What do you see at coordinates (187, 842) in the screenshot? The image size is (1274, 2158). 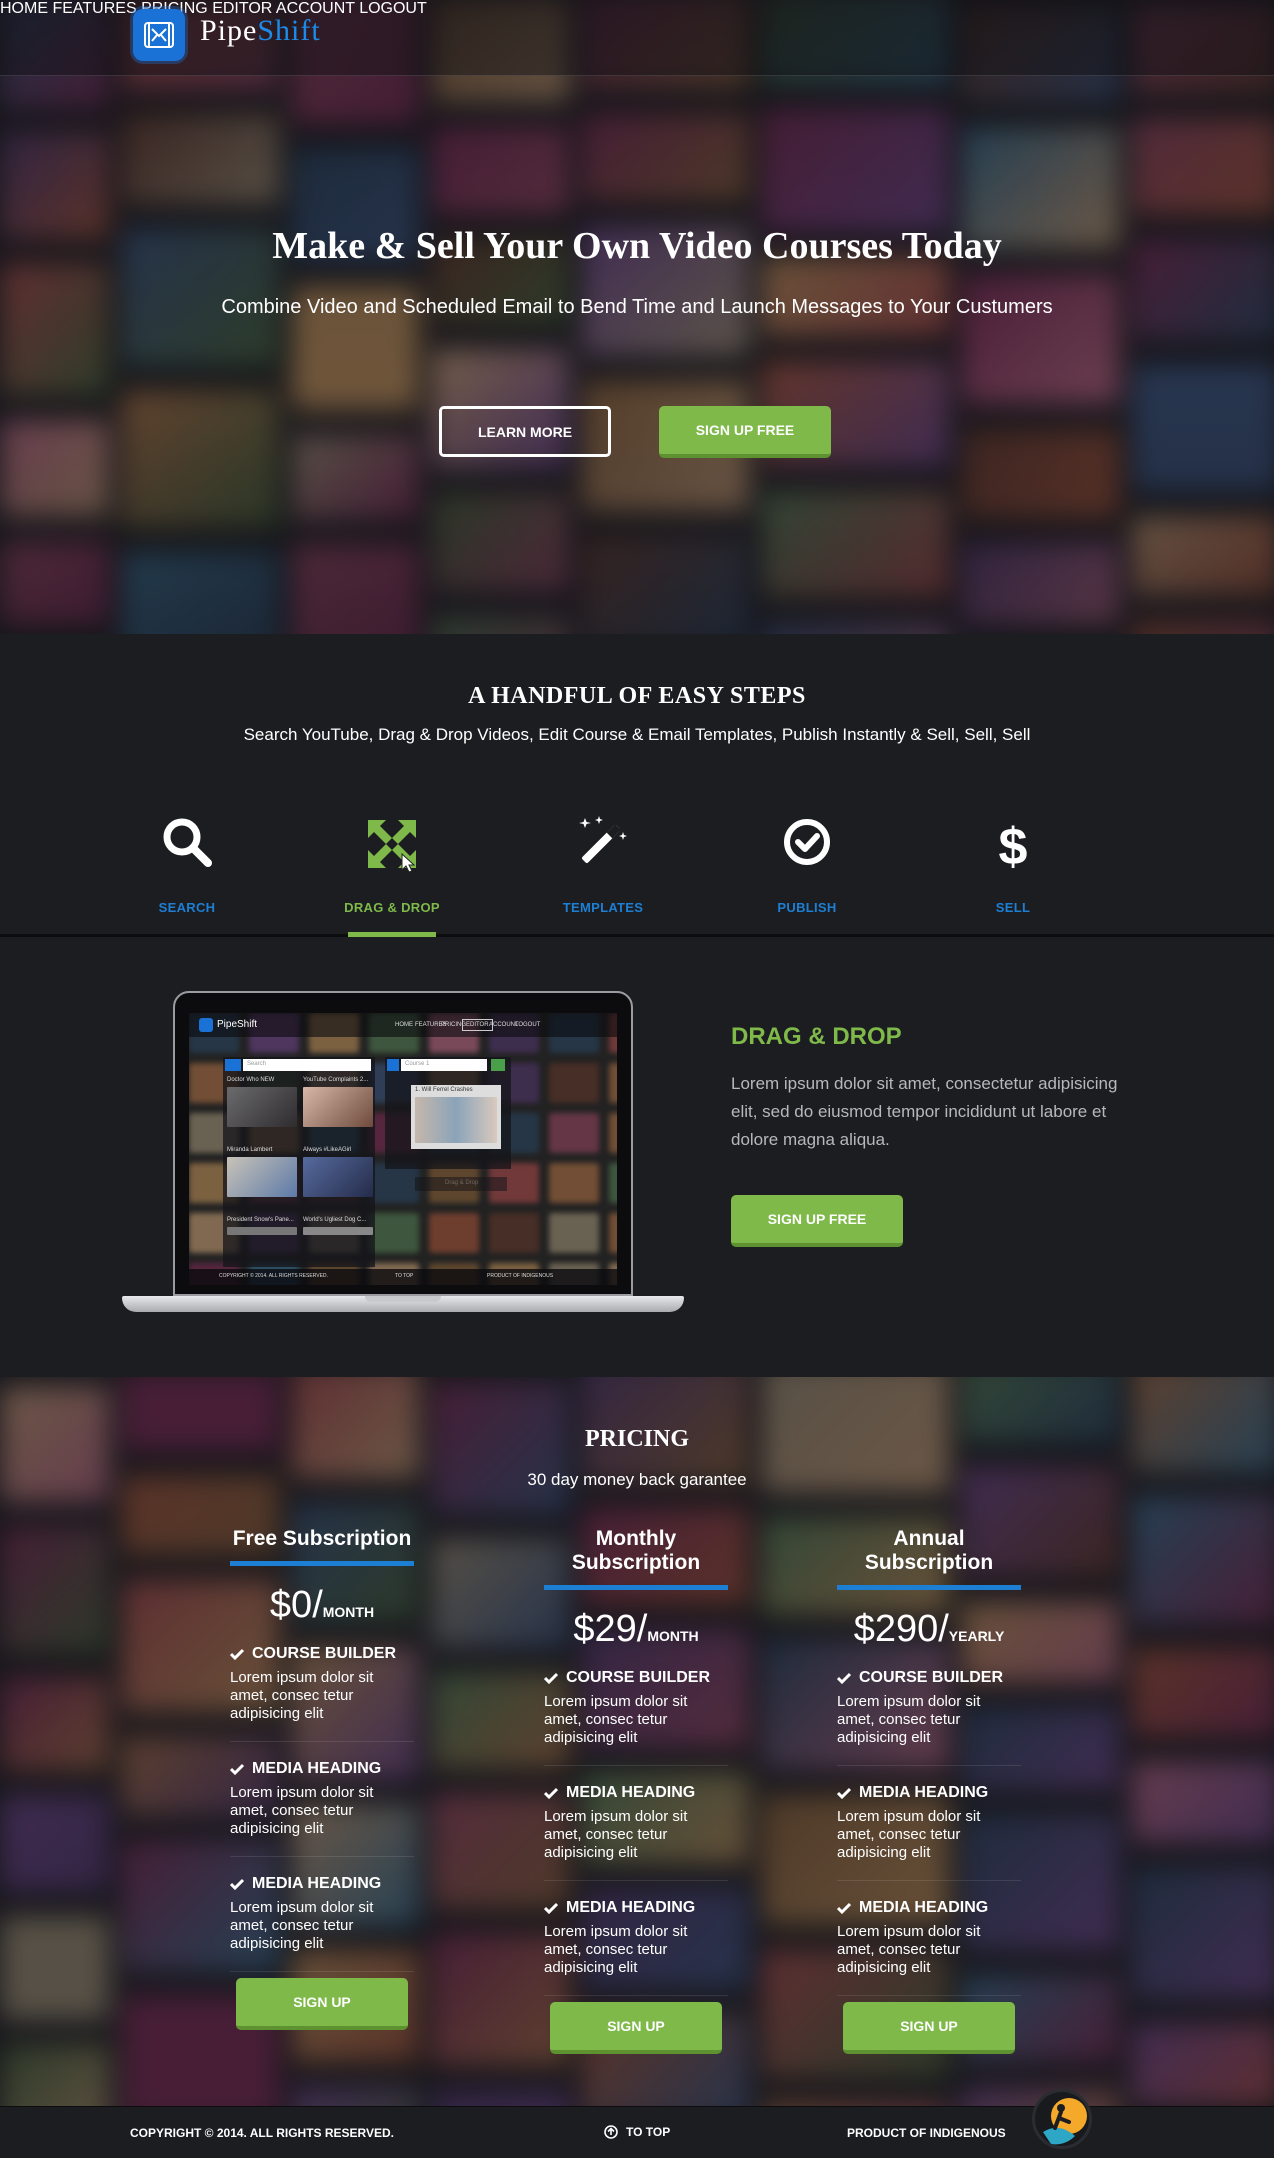 I see `search-icon` at bounding box center [187, 842].